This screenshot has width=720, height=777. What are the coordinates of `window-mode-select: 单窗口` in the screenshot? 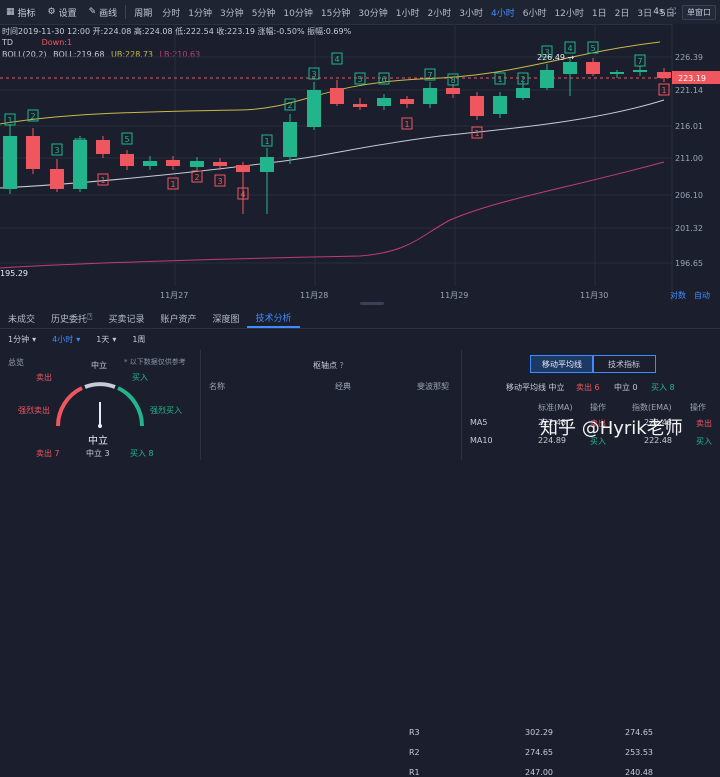 It's located at (699, 12).